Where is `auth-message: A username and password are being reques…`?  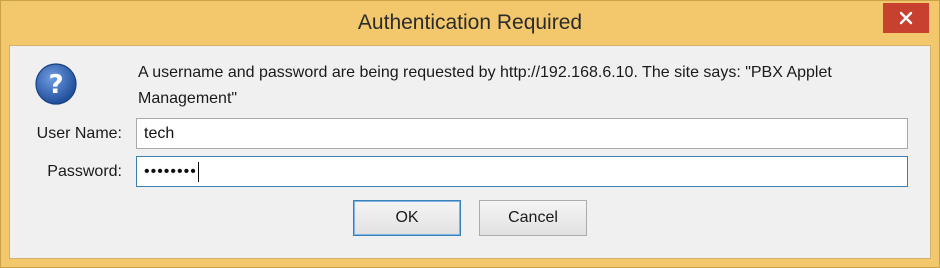
auth-message: A username and password are being reques… is located at coordinates (485, 85).